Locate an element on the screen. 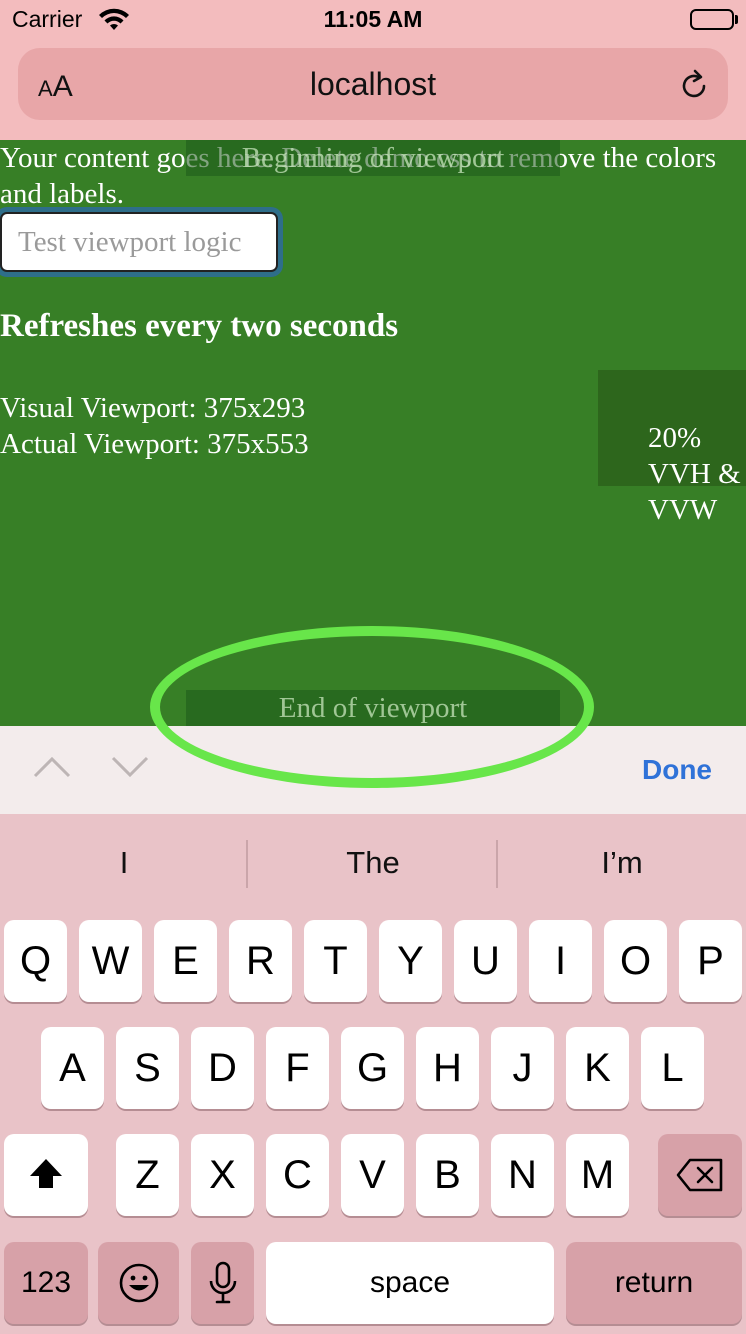 Image resolution: width=746 pixels, height=1334 pixels. key-o: O is located at coordinates (635, 961).